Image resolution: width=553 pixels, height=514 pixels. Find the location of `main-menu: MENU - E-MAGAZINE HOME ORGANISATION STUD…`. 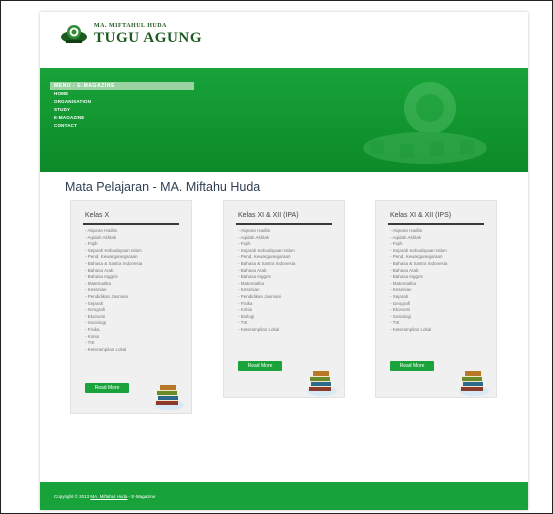

main-menu: MENU - E-MAGAZINE HOME ORGANISATION STUD… is located at coordinates (122, 106).